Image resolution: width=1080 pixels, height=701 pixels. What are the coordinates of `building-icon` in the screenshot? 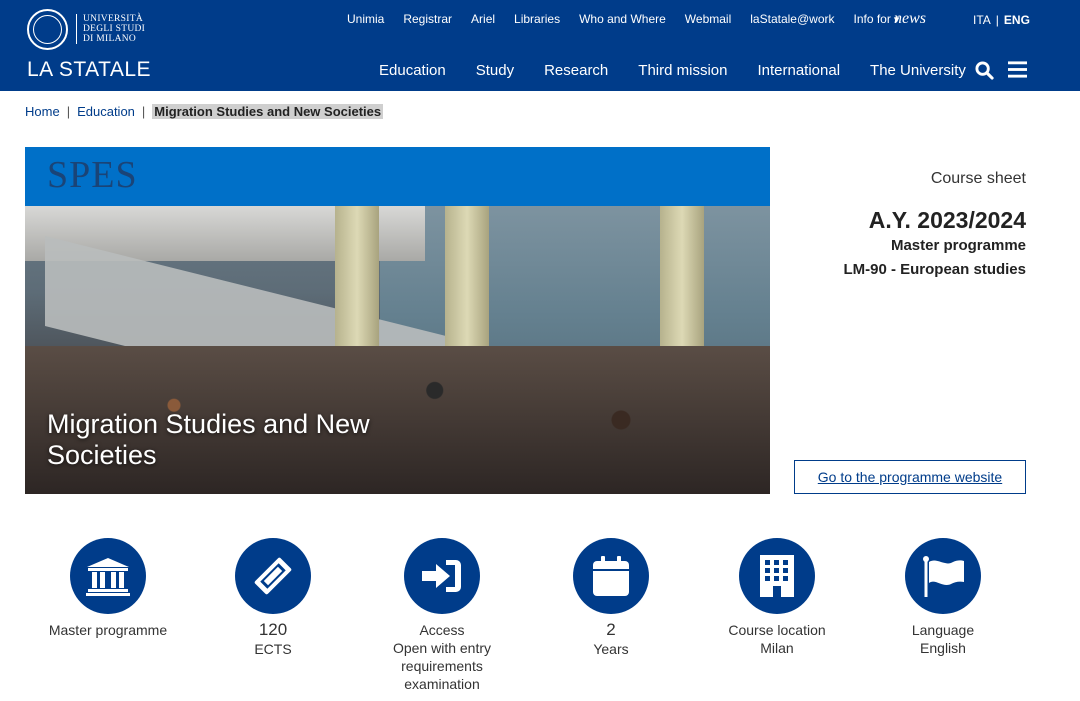 It's located at (777, 576).